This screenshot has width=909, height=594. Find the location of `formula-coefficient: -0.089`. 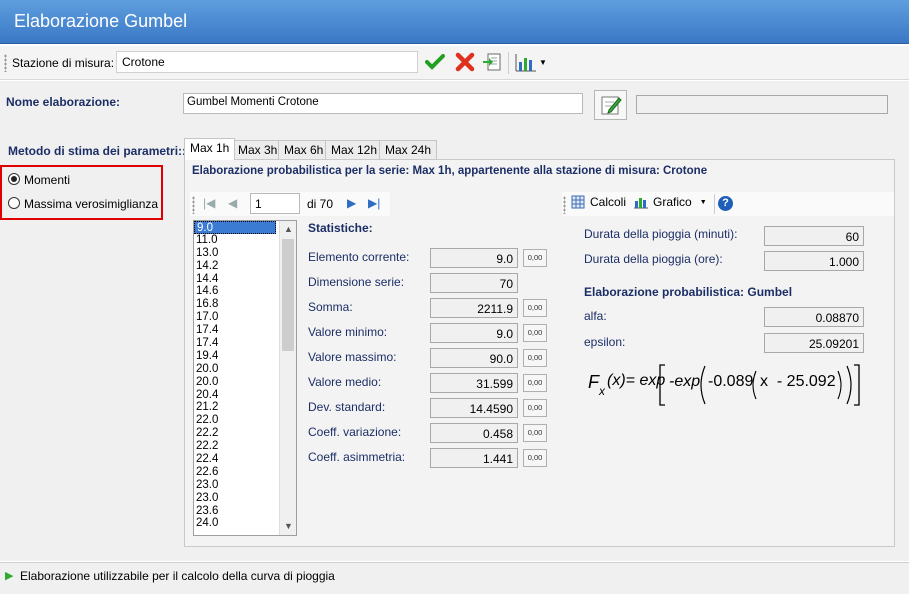

formula-coefficient: -0.089 is located at coordinates (731, 381).